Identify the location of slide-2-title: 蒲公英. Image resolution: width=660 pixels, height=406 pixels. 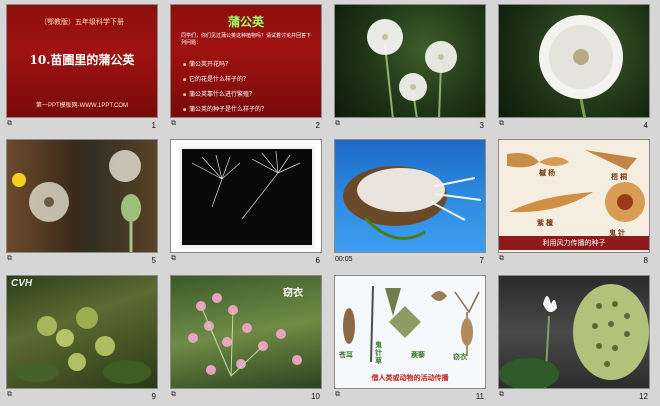
(245, 22).